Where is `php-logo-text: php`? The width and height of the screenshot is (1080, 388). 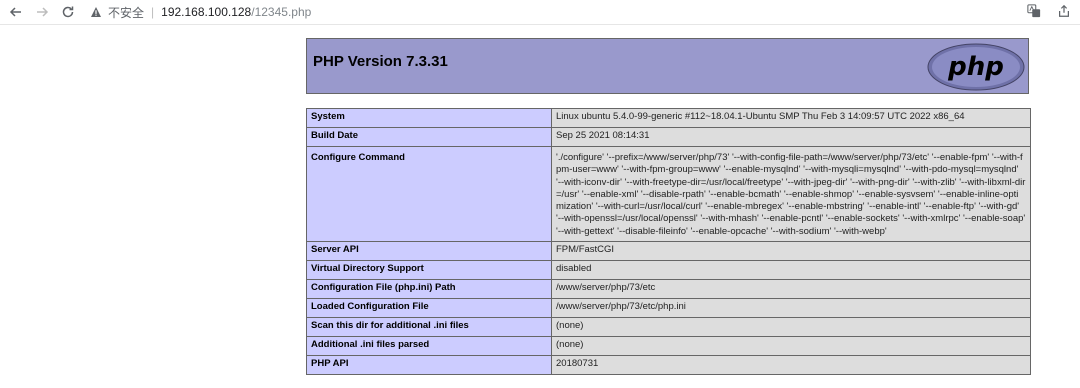 php-logo-text: php is located at coordinates (975, 67).